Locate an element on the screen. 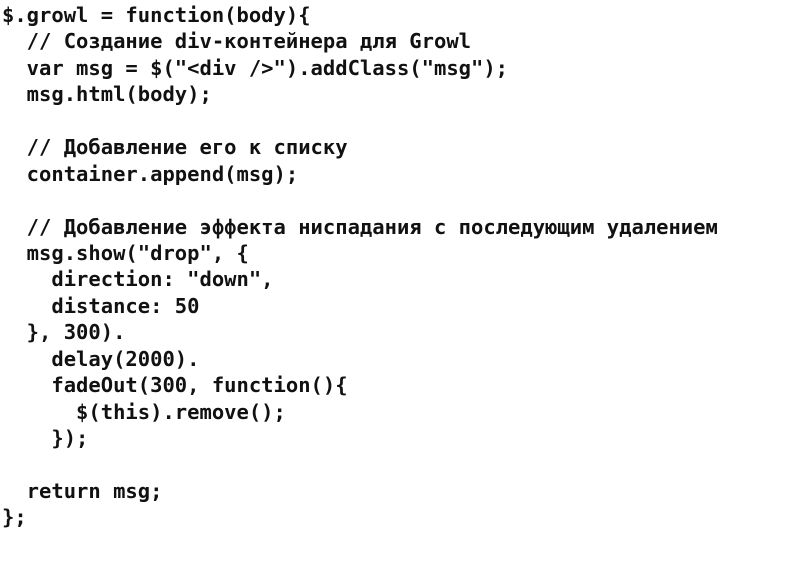 This screenshot has width=788, height=587. code-line: msg.html(body); is located at coordinates (107, 94).